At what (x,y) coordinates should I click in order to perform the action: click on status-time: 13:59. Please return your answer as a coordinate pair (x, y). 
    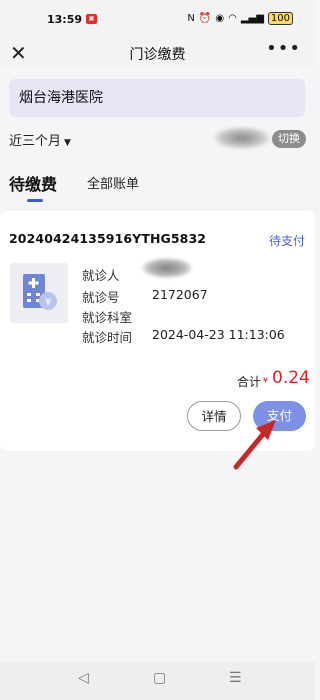
    Looking at the image, I should click on (65, 19).